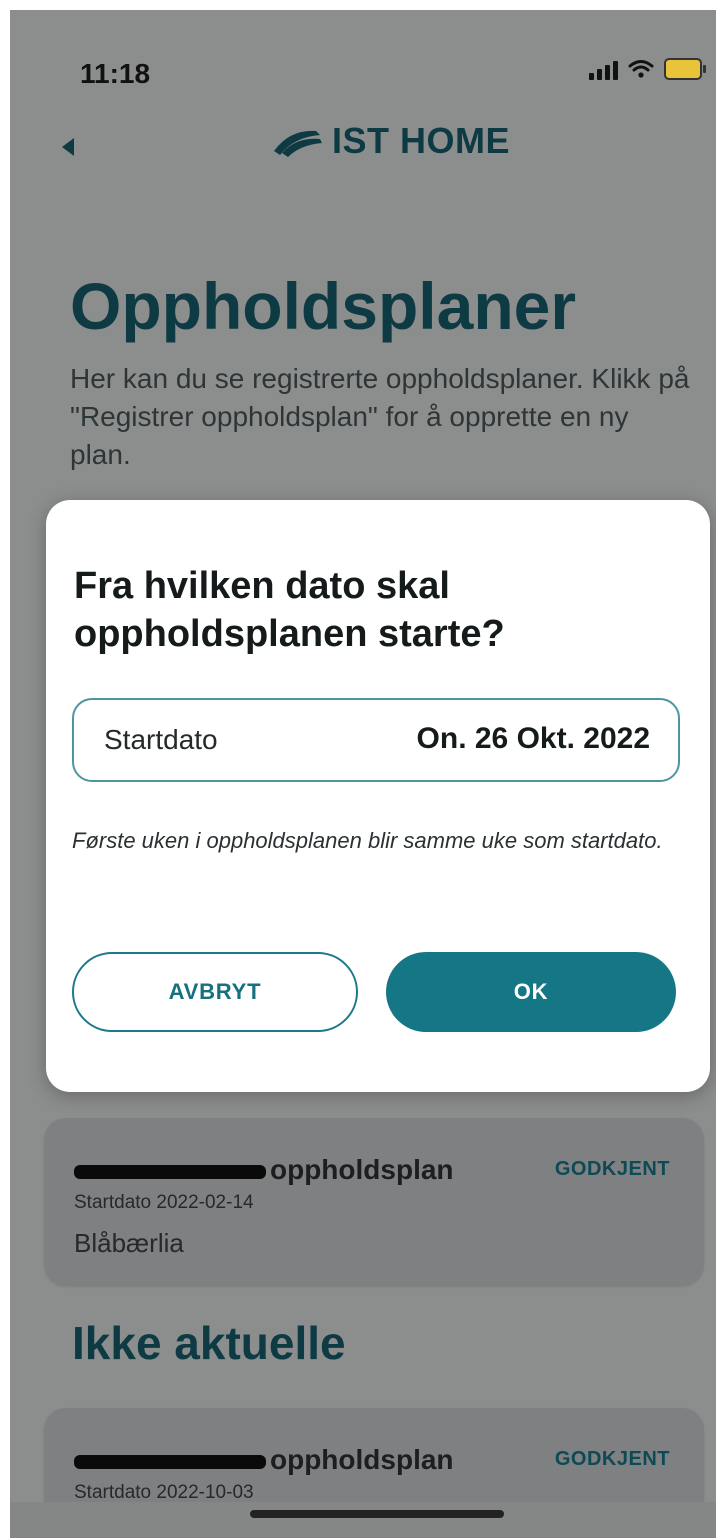  Describe the element at coordinates (685, 69) in the screenshot. I see `battery-charging-icon` at that location.